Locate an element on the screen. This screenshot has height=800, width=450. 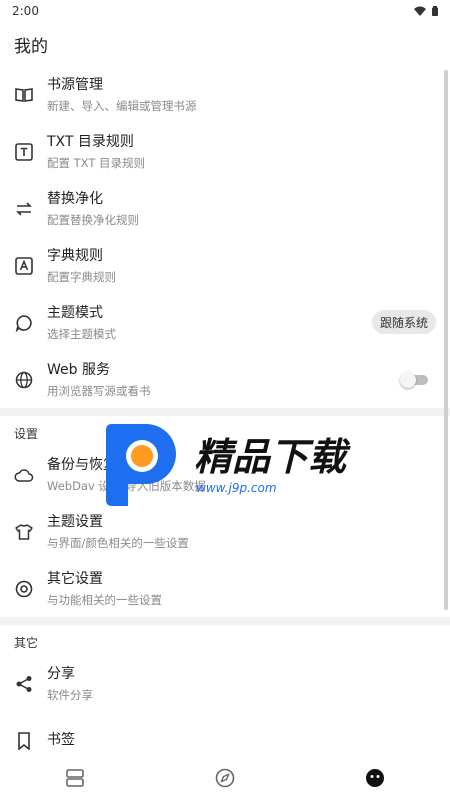
item-title: 书签 is located at coordinates (61, 739).